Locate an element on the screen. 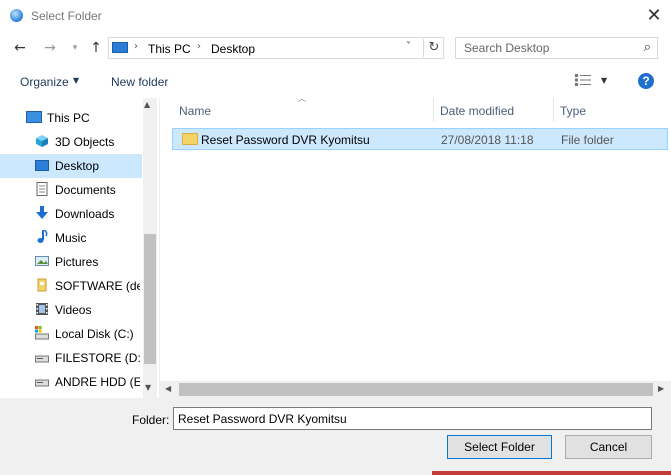 Image resolution: width=671 pixels, height=475 pixels. background-strip is located at coordinates (551, 473).